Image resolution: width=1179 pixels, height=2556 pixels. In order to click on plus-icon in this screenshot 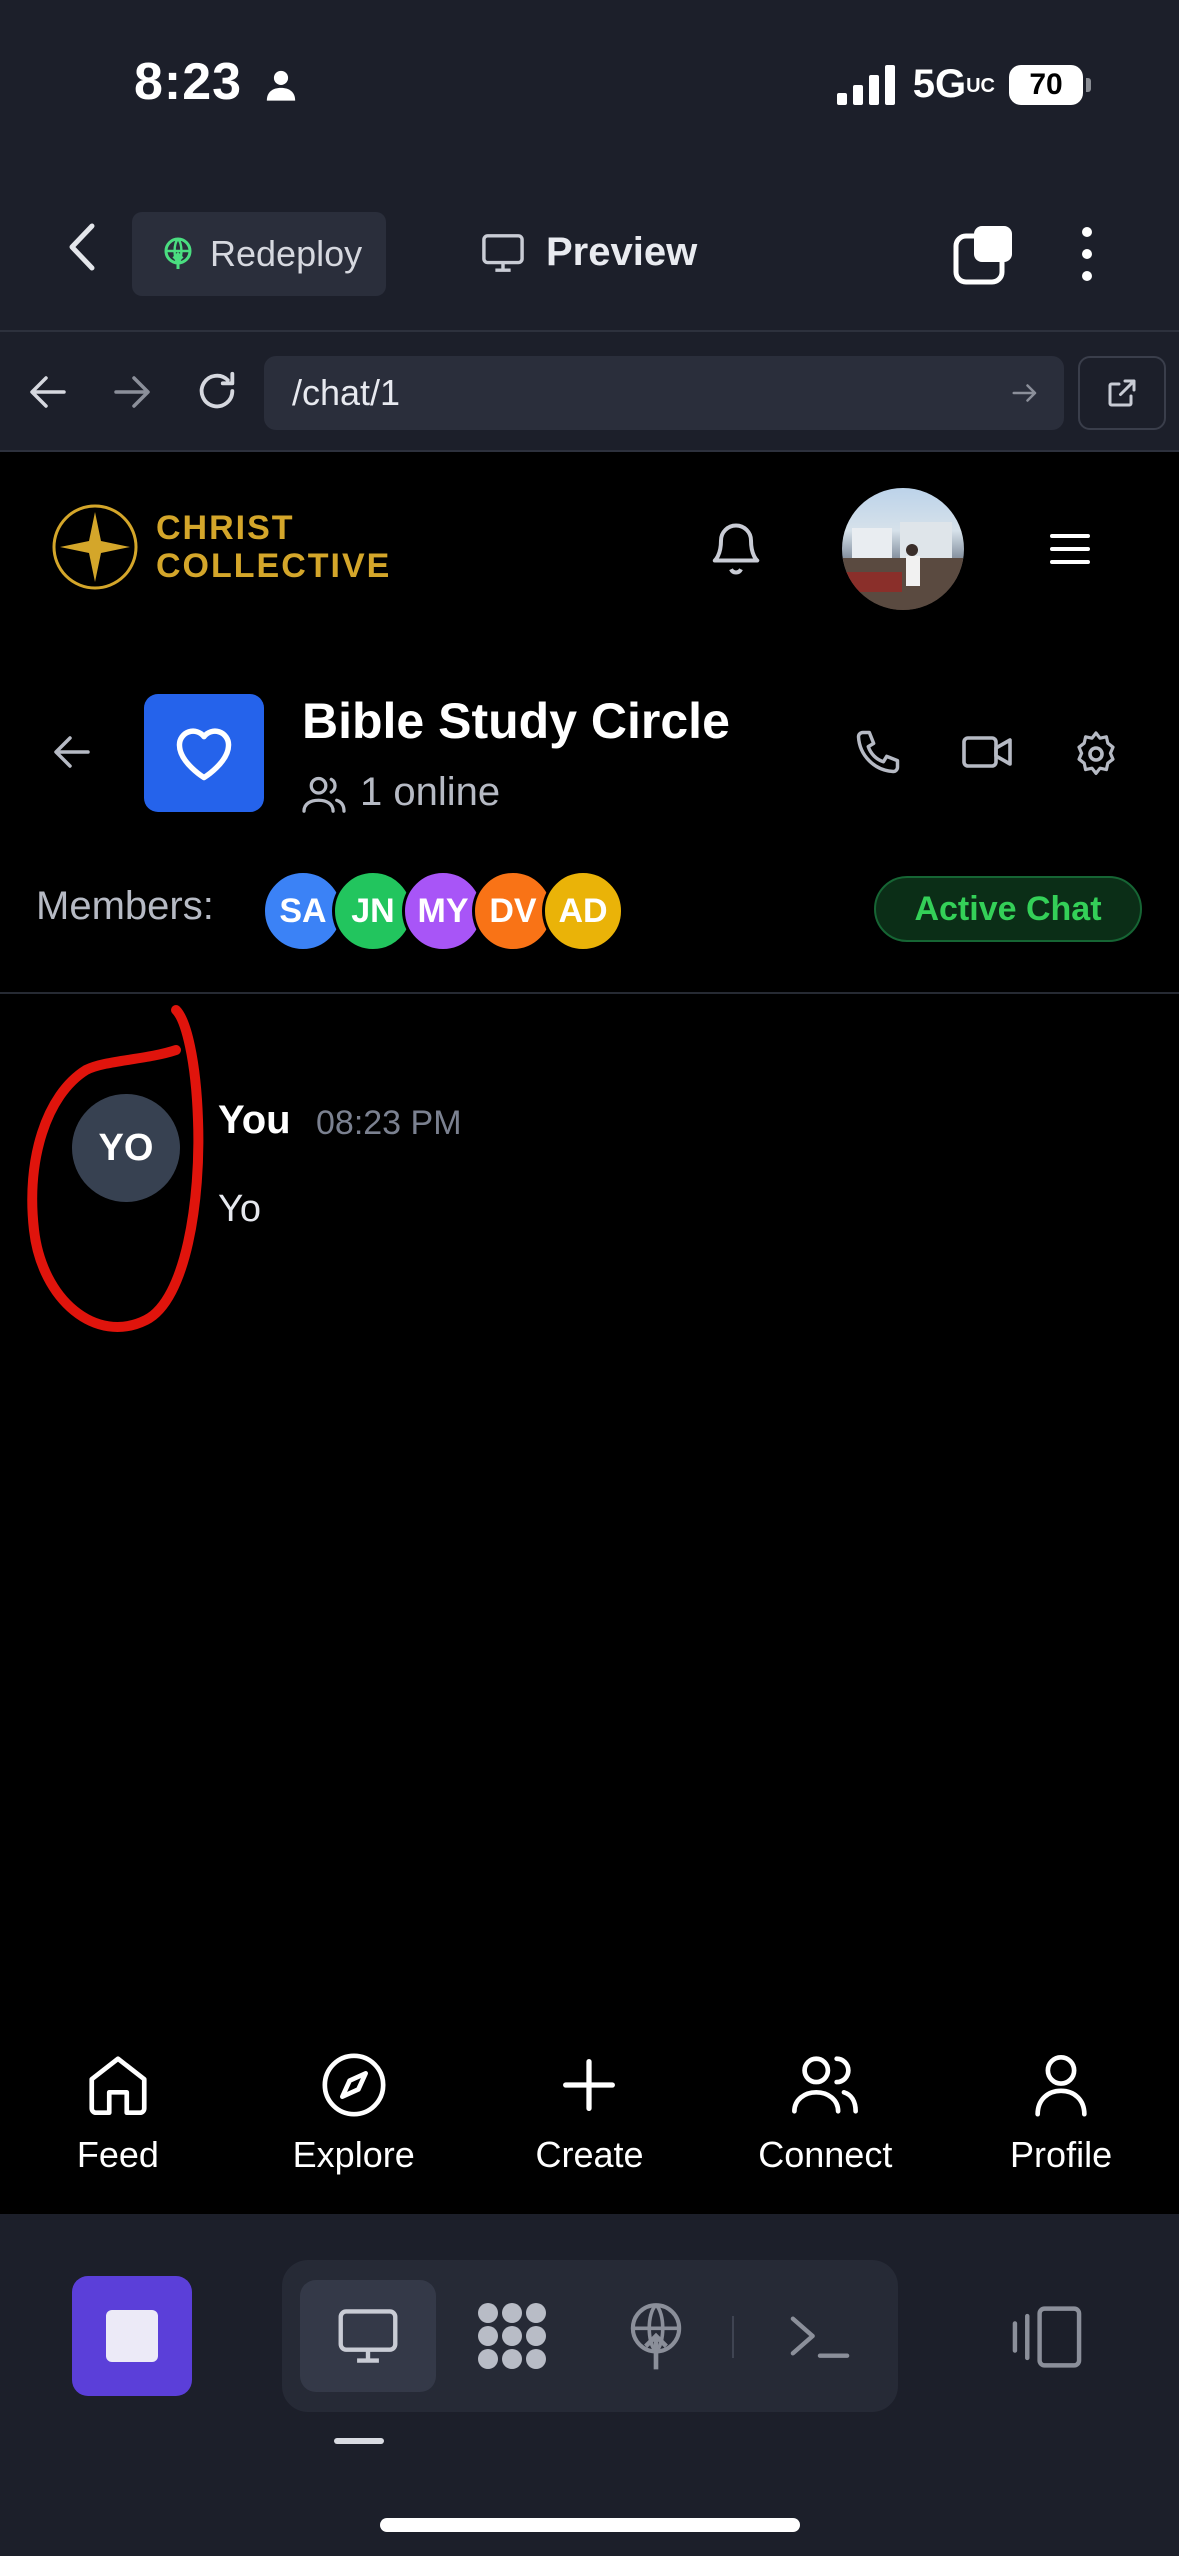, I will do `click(589, 2085)`.